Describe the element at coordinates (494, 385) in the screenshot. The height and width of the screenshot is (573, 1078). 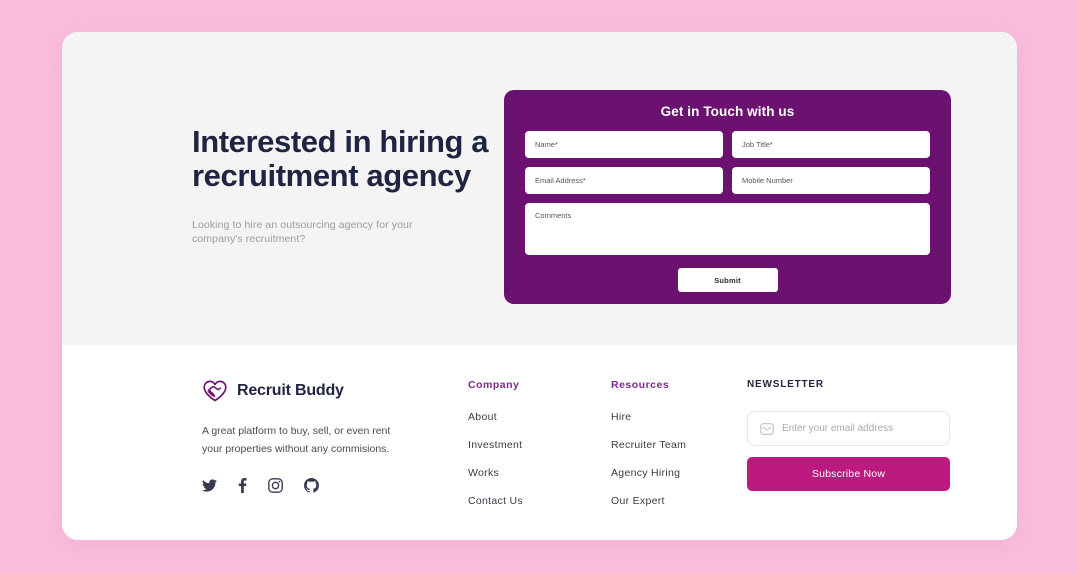
I see `footer-column-heading: Company` at that location.